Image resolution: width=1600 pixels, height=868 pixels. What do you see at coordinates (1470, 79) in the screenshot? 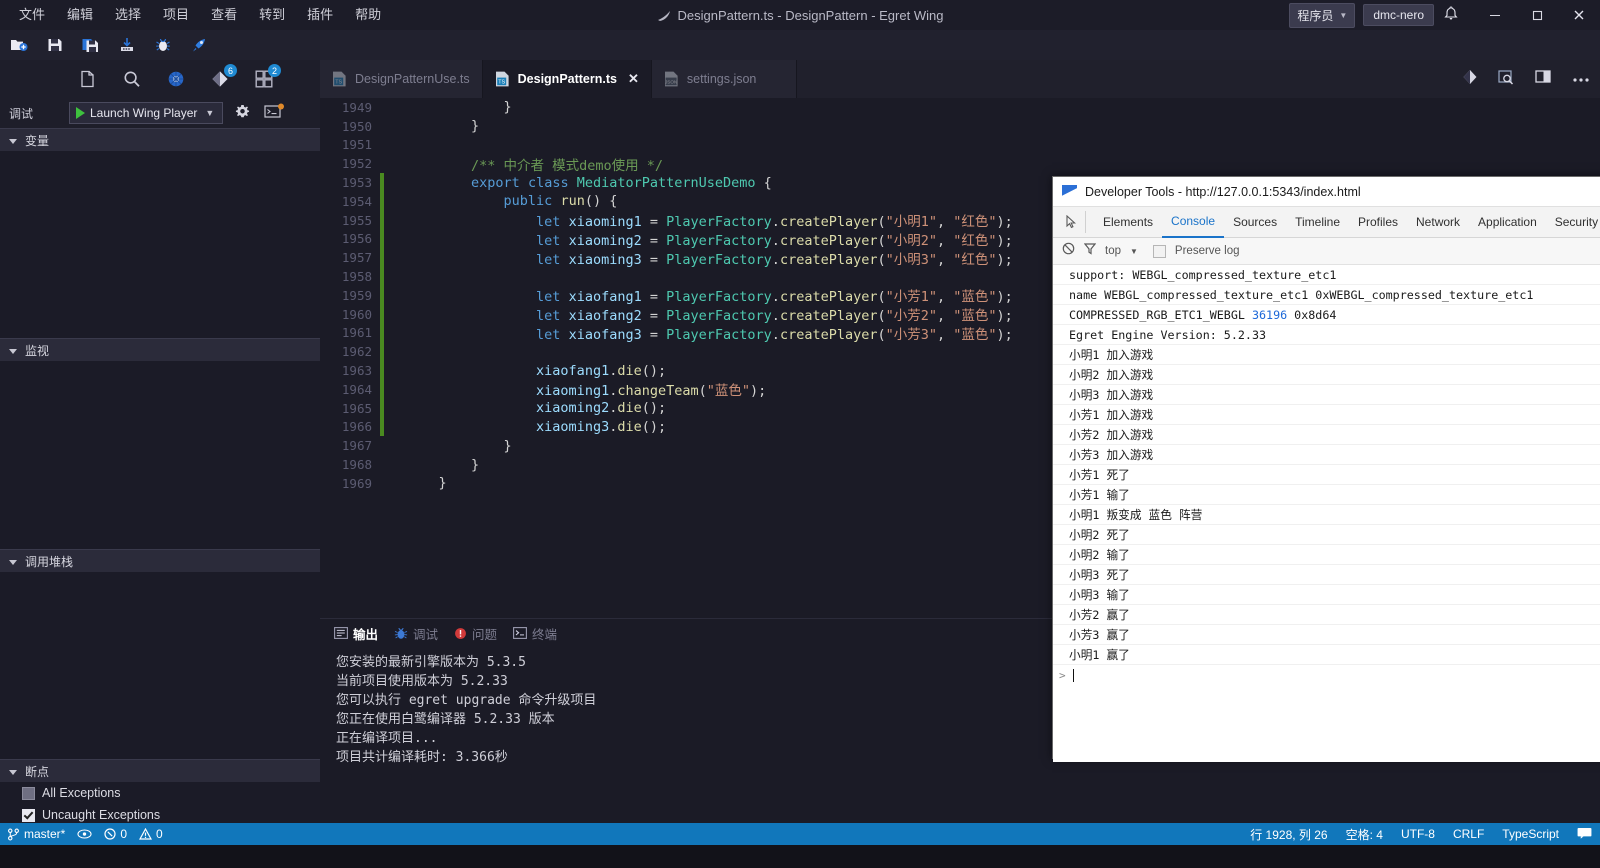
I see `split-diff-icon` at bounding box center [1470, 79].